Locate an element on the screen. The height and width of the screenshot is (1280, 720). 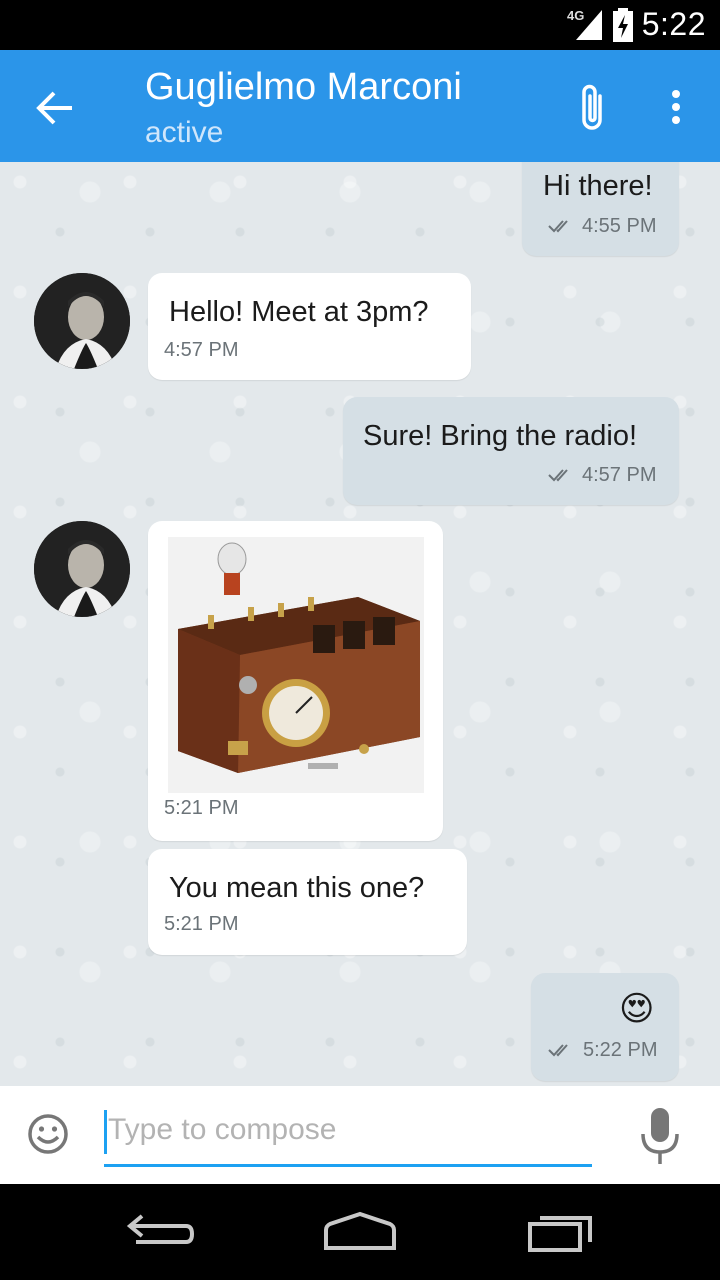
emoji-heart-eyes-icon: 😍 is located at coordinates (637, 1009).